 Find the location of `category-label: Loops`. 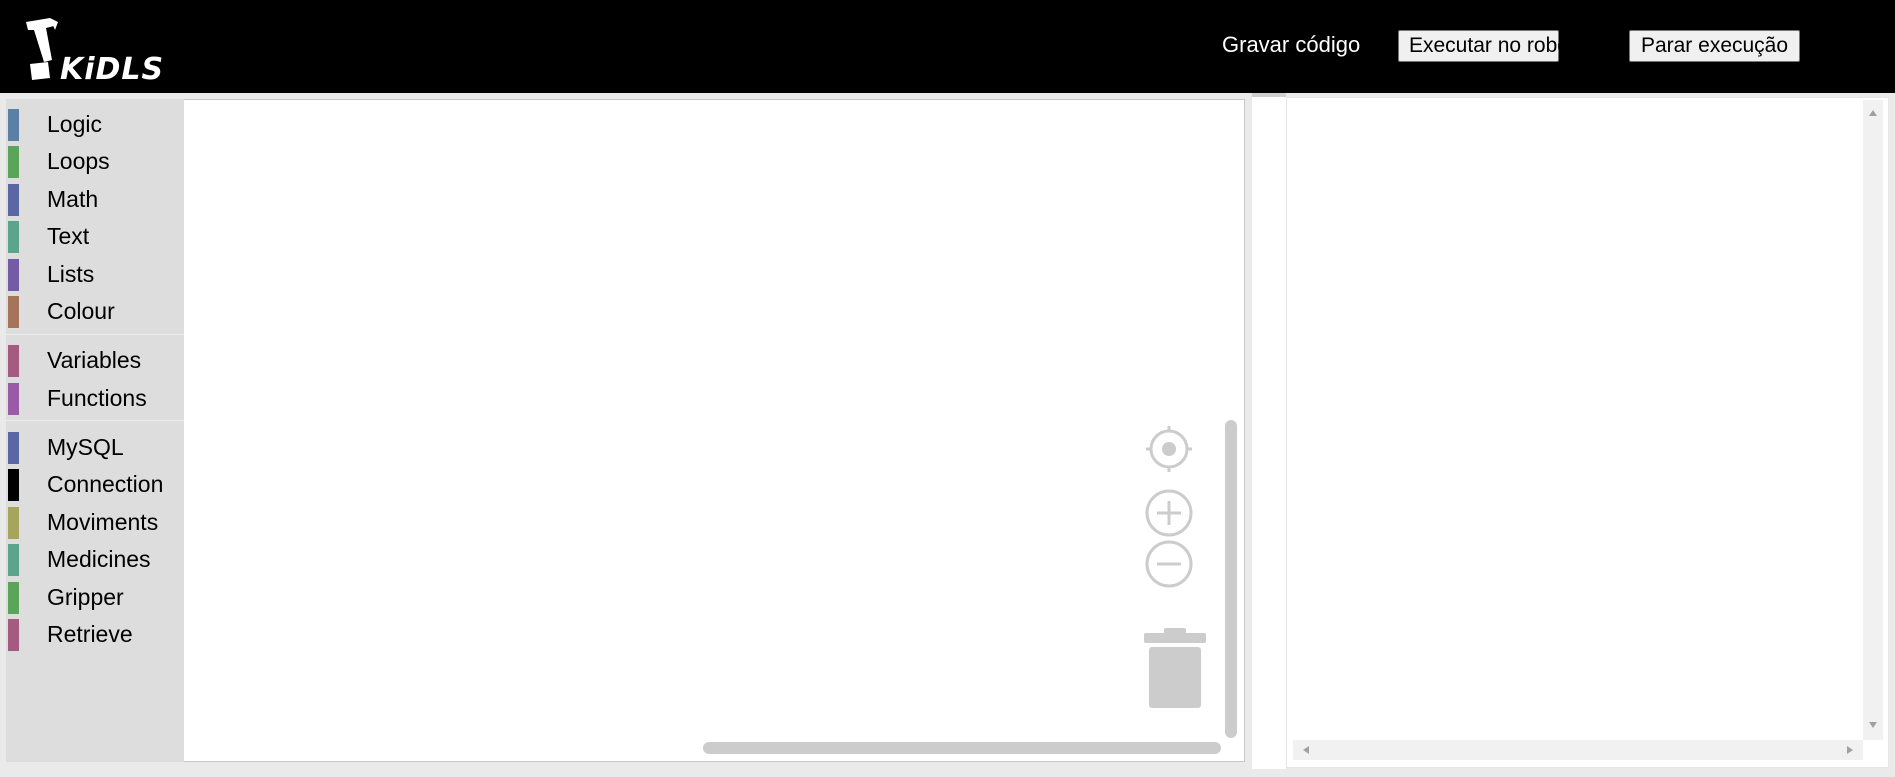

category-label: Loops is located at coordinates (78, 161).